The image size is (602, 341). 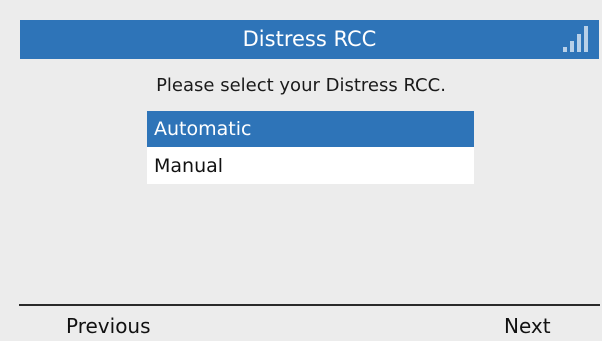 I want to click on instruction-text: Please select your Distress RCC., so click(x=301, y=85).